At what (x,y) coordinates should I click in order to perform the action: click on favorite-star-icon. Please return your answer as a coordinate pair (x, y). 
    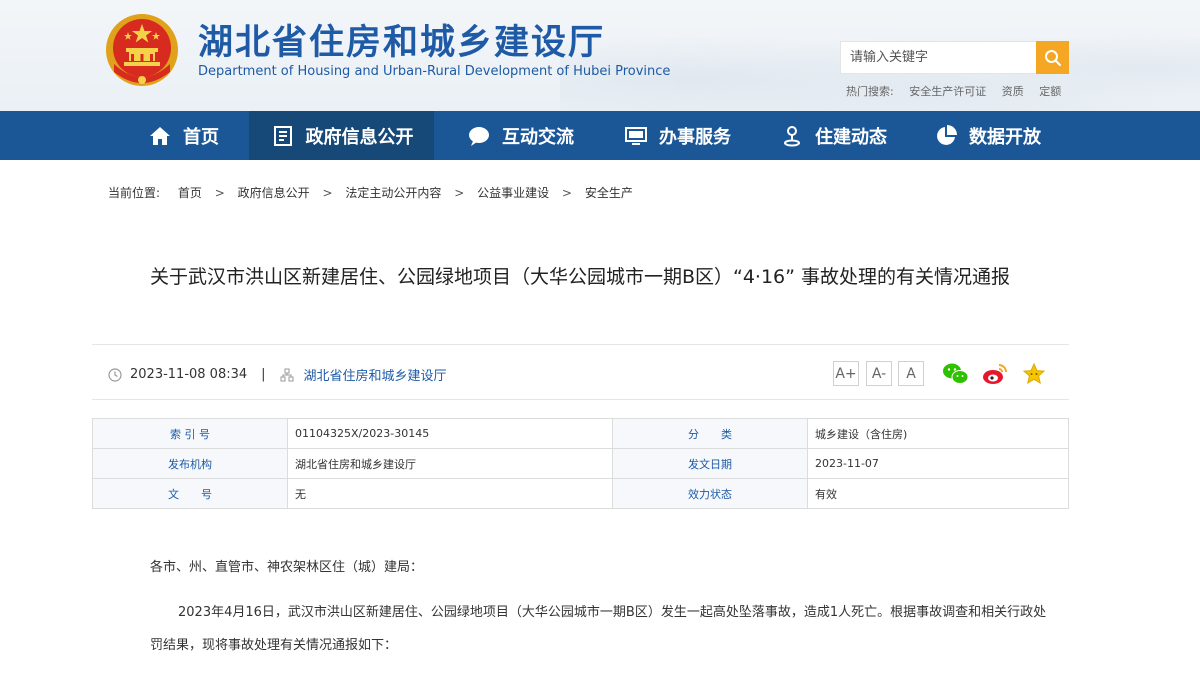
    Looking at the image, I should click on (1034, 374).